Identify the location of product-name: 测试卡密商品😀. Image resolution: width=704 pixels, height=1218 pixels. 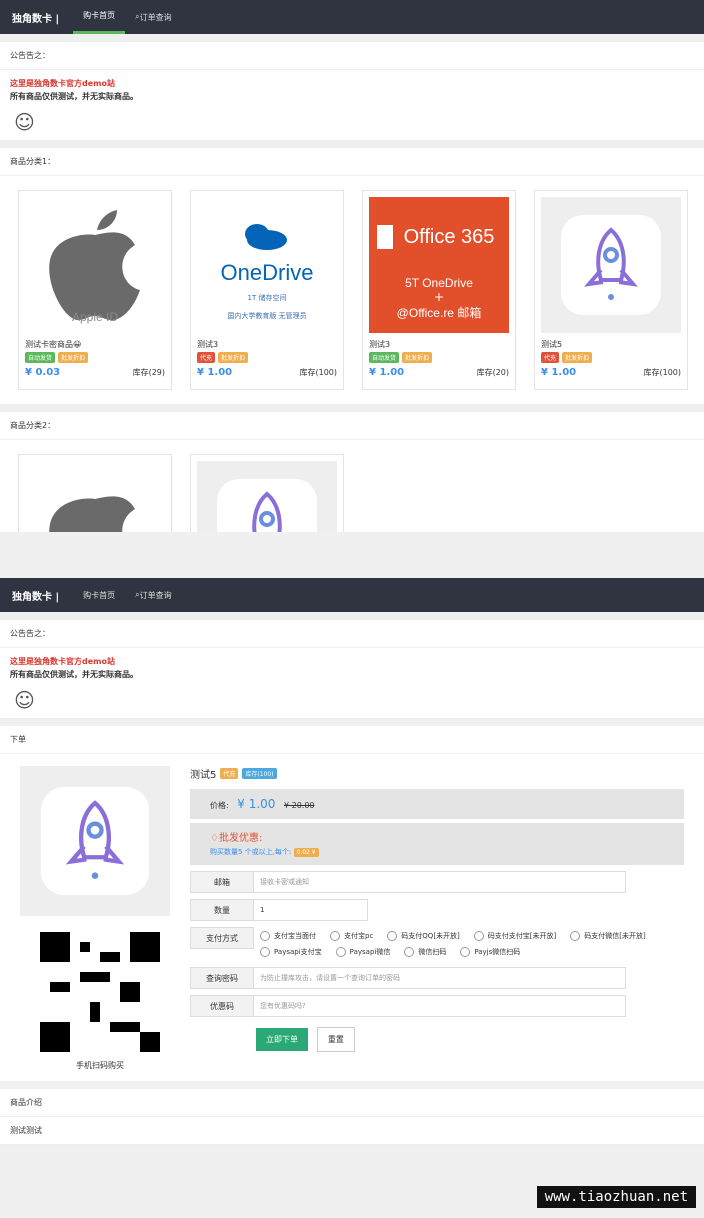
(53, 344).